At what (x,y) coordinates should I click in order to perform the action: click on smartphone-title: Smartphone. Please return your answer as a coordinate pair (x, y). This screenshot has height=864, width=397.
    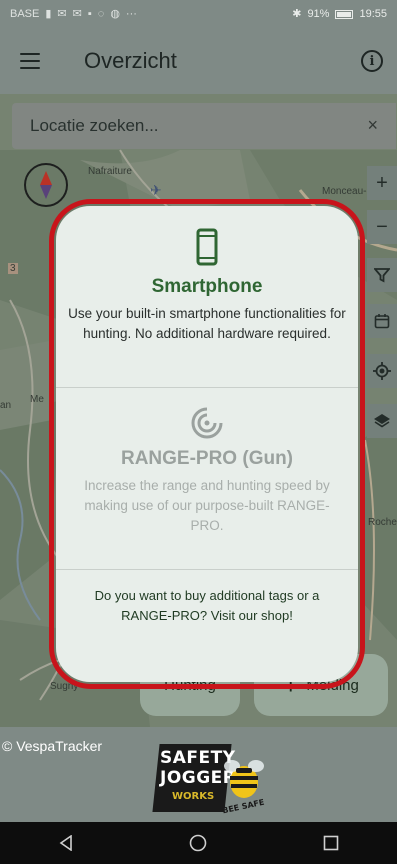
    Looking at the image, I should click on (207, 286).